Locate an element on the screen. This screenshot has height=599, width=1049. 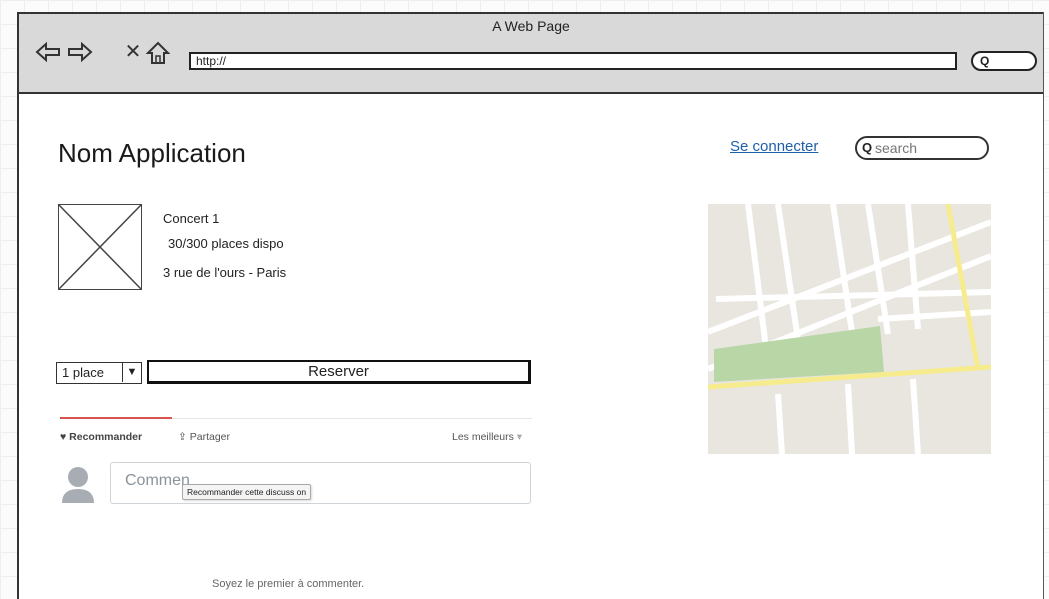
reserve-button: Reserver is located at coordinates (339, 372).